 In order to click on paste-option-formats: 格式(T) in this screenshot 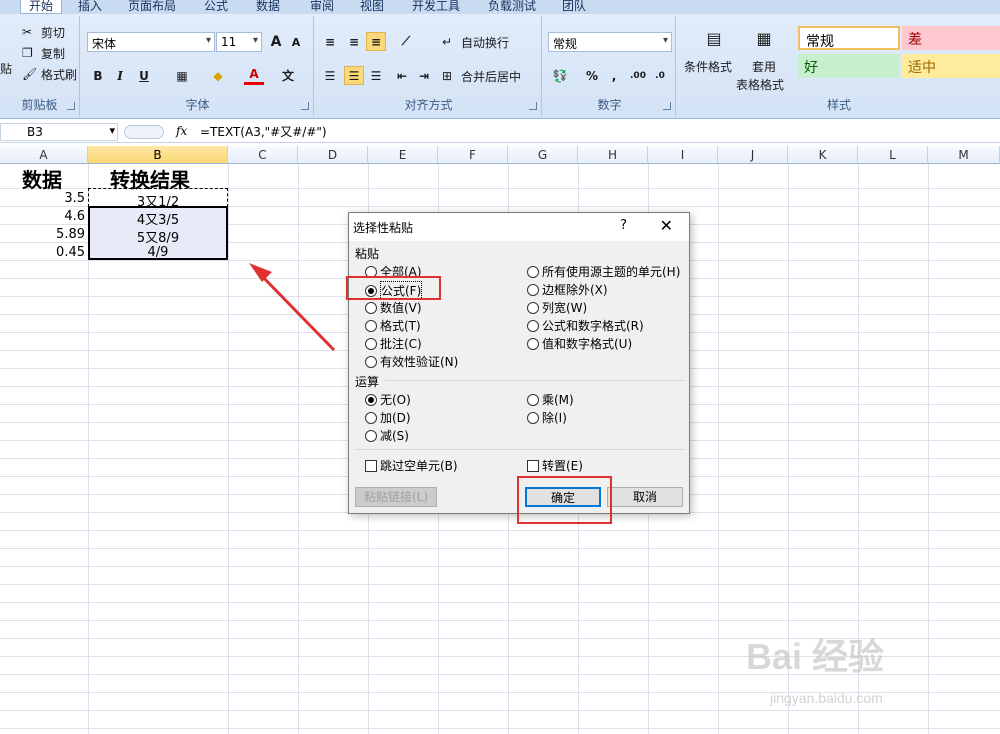, I will do `click(393, 325)`.